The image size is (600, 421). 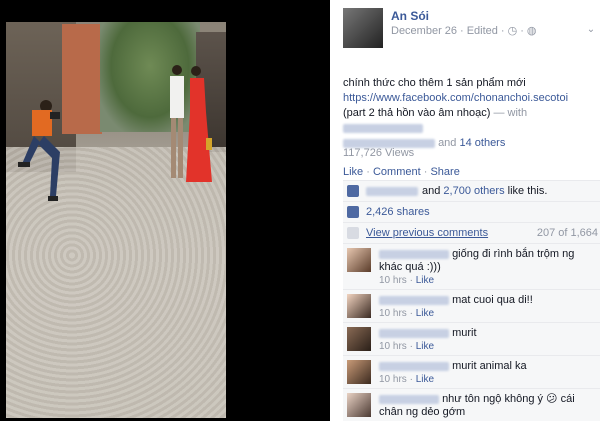 I want to click on likes-others-link: 2,700 others, so click(x=473, y=191).